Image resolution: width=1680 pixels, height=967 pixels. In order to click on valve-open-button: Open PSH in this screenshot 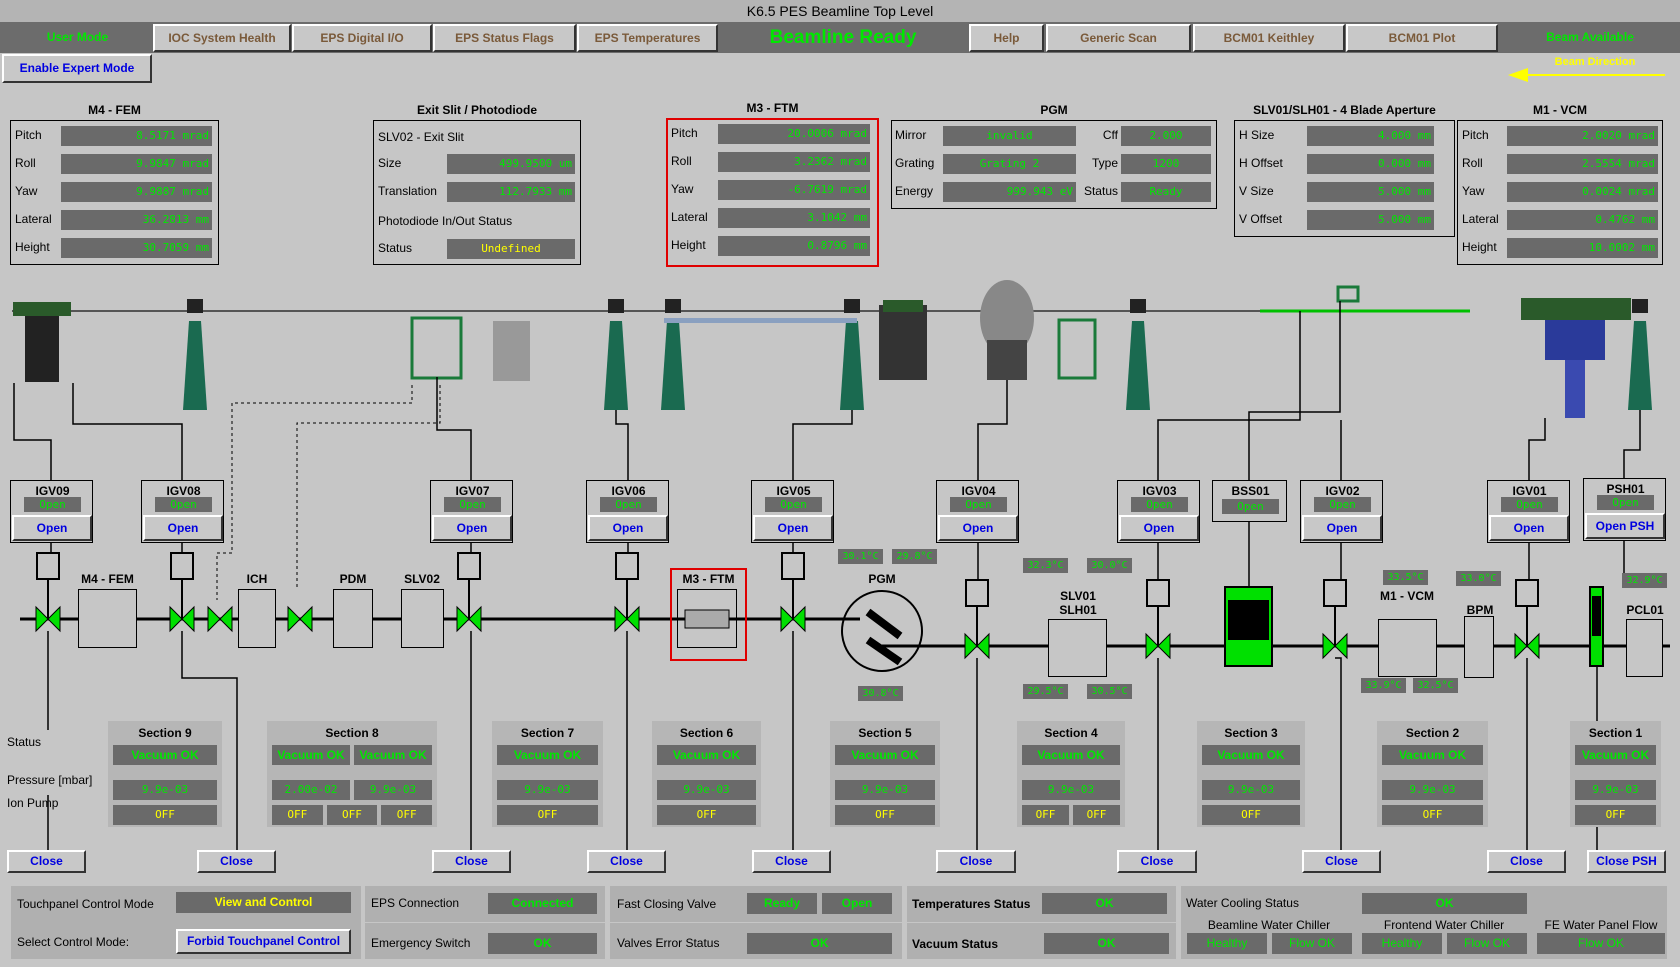, I will do `click(1625, 526)`.